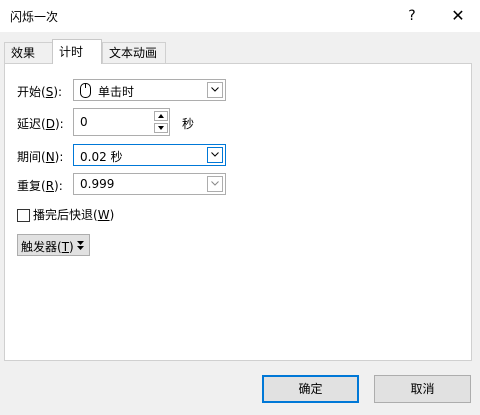 This screenshot has height=415, width=480. Describe the element at coordinates (412, 16) in the screenshot. I see `help-button: ?` at that location.